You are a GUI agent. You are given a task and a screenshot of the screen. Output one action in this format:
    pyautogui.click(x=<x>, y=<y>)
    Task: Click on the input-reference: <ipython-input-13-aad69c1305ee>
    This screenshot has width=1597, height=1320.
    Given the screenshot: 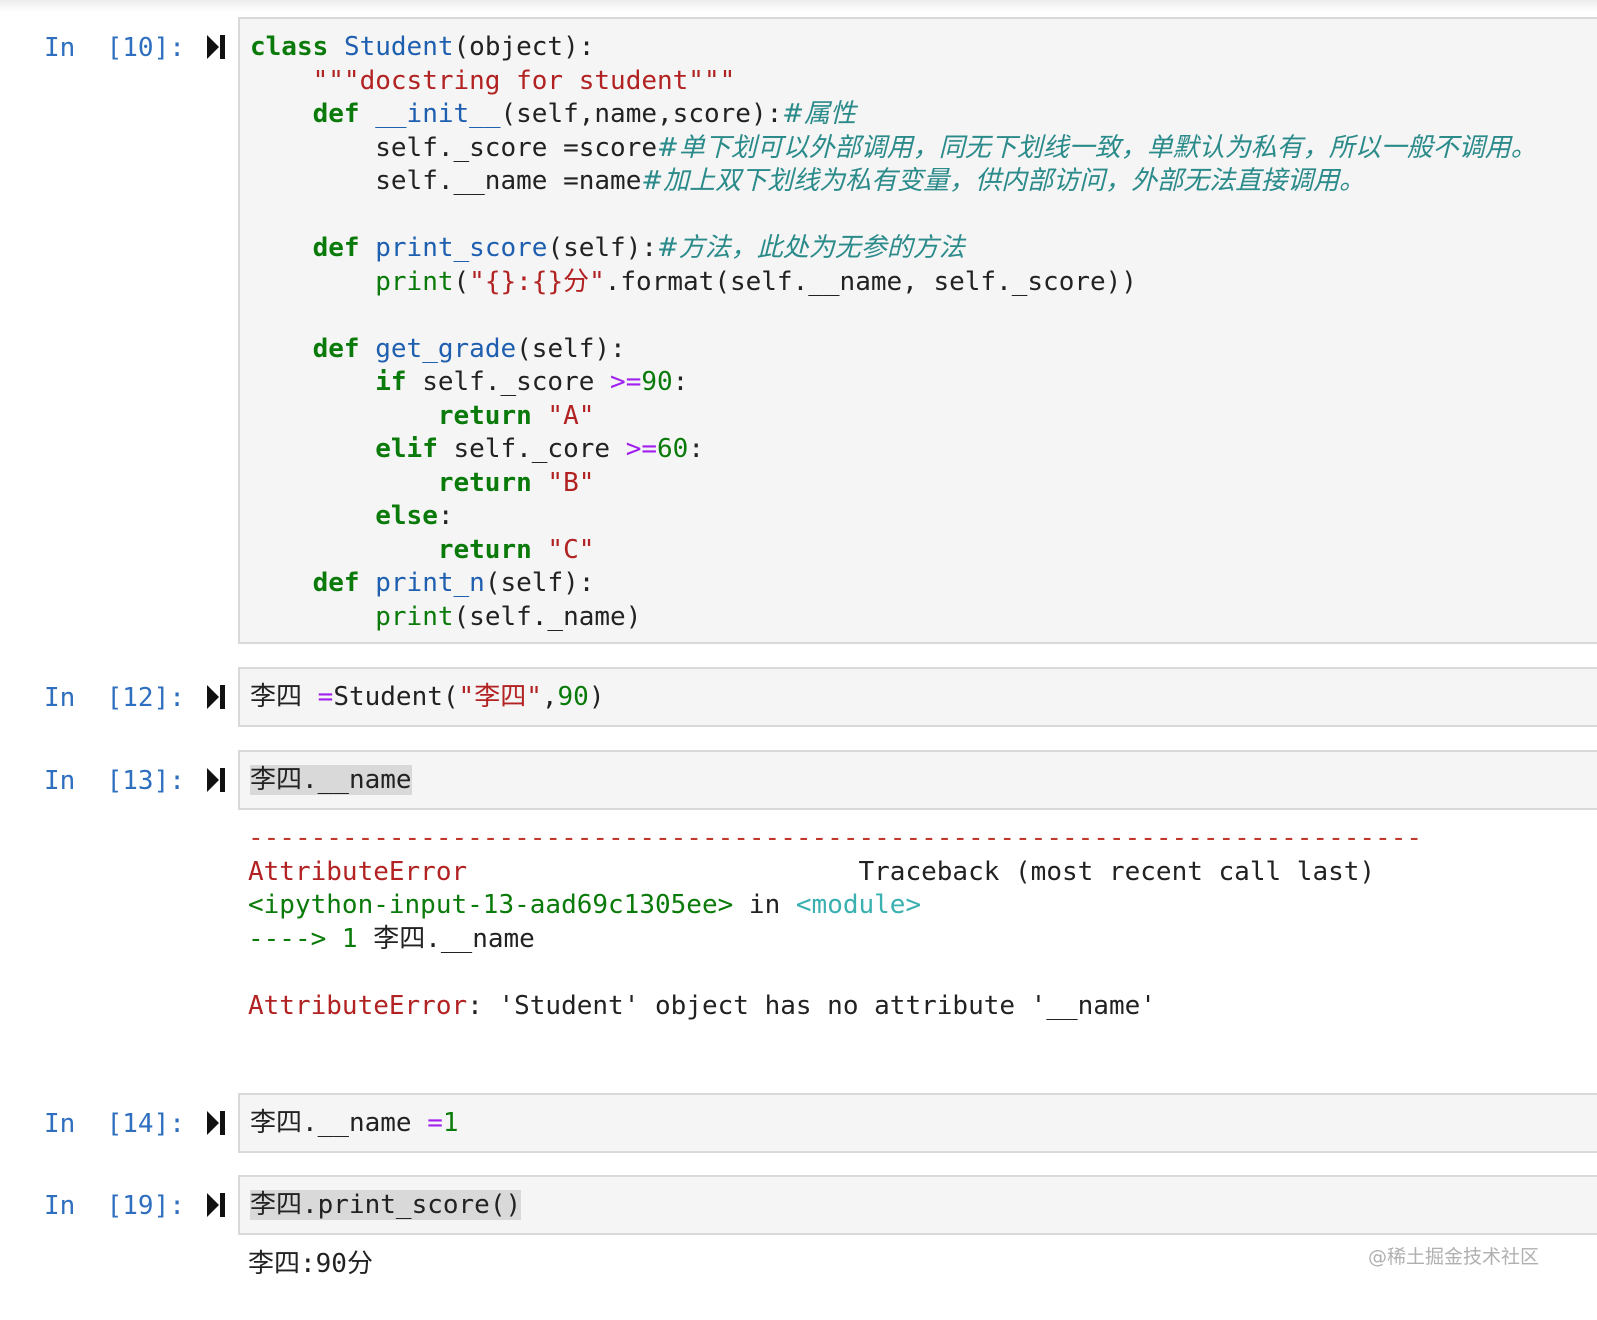 What is the action you would take?
    pyautogui.click(x=491, y=905)
    